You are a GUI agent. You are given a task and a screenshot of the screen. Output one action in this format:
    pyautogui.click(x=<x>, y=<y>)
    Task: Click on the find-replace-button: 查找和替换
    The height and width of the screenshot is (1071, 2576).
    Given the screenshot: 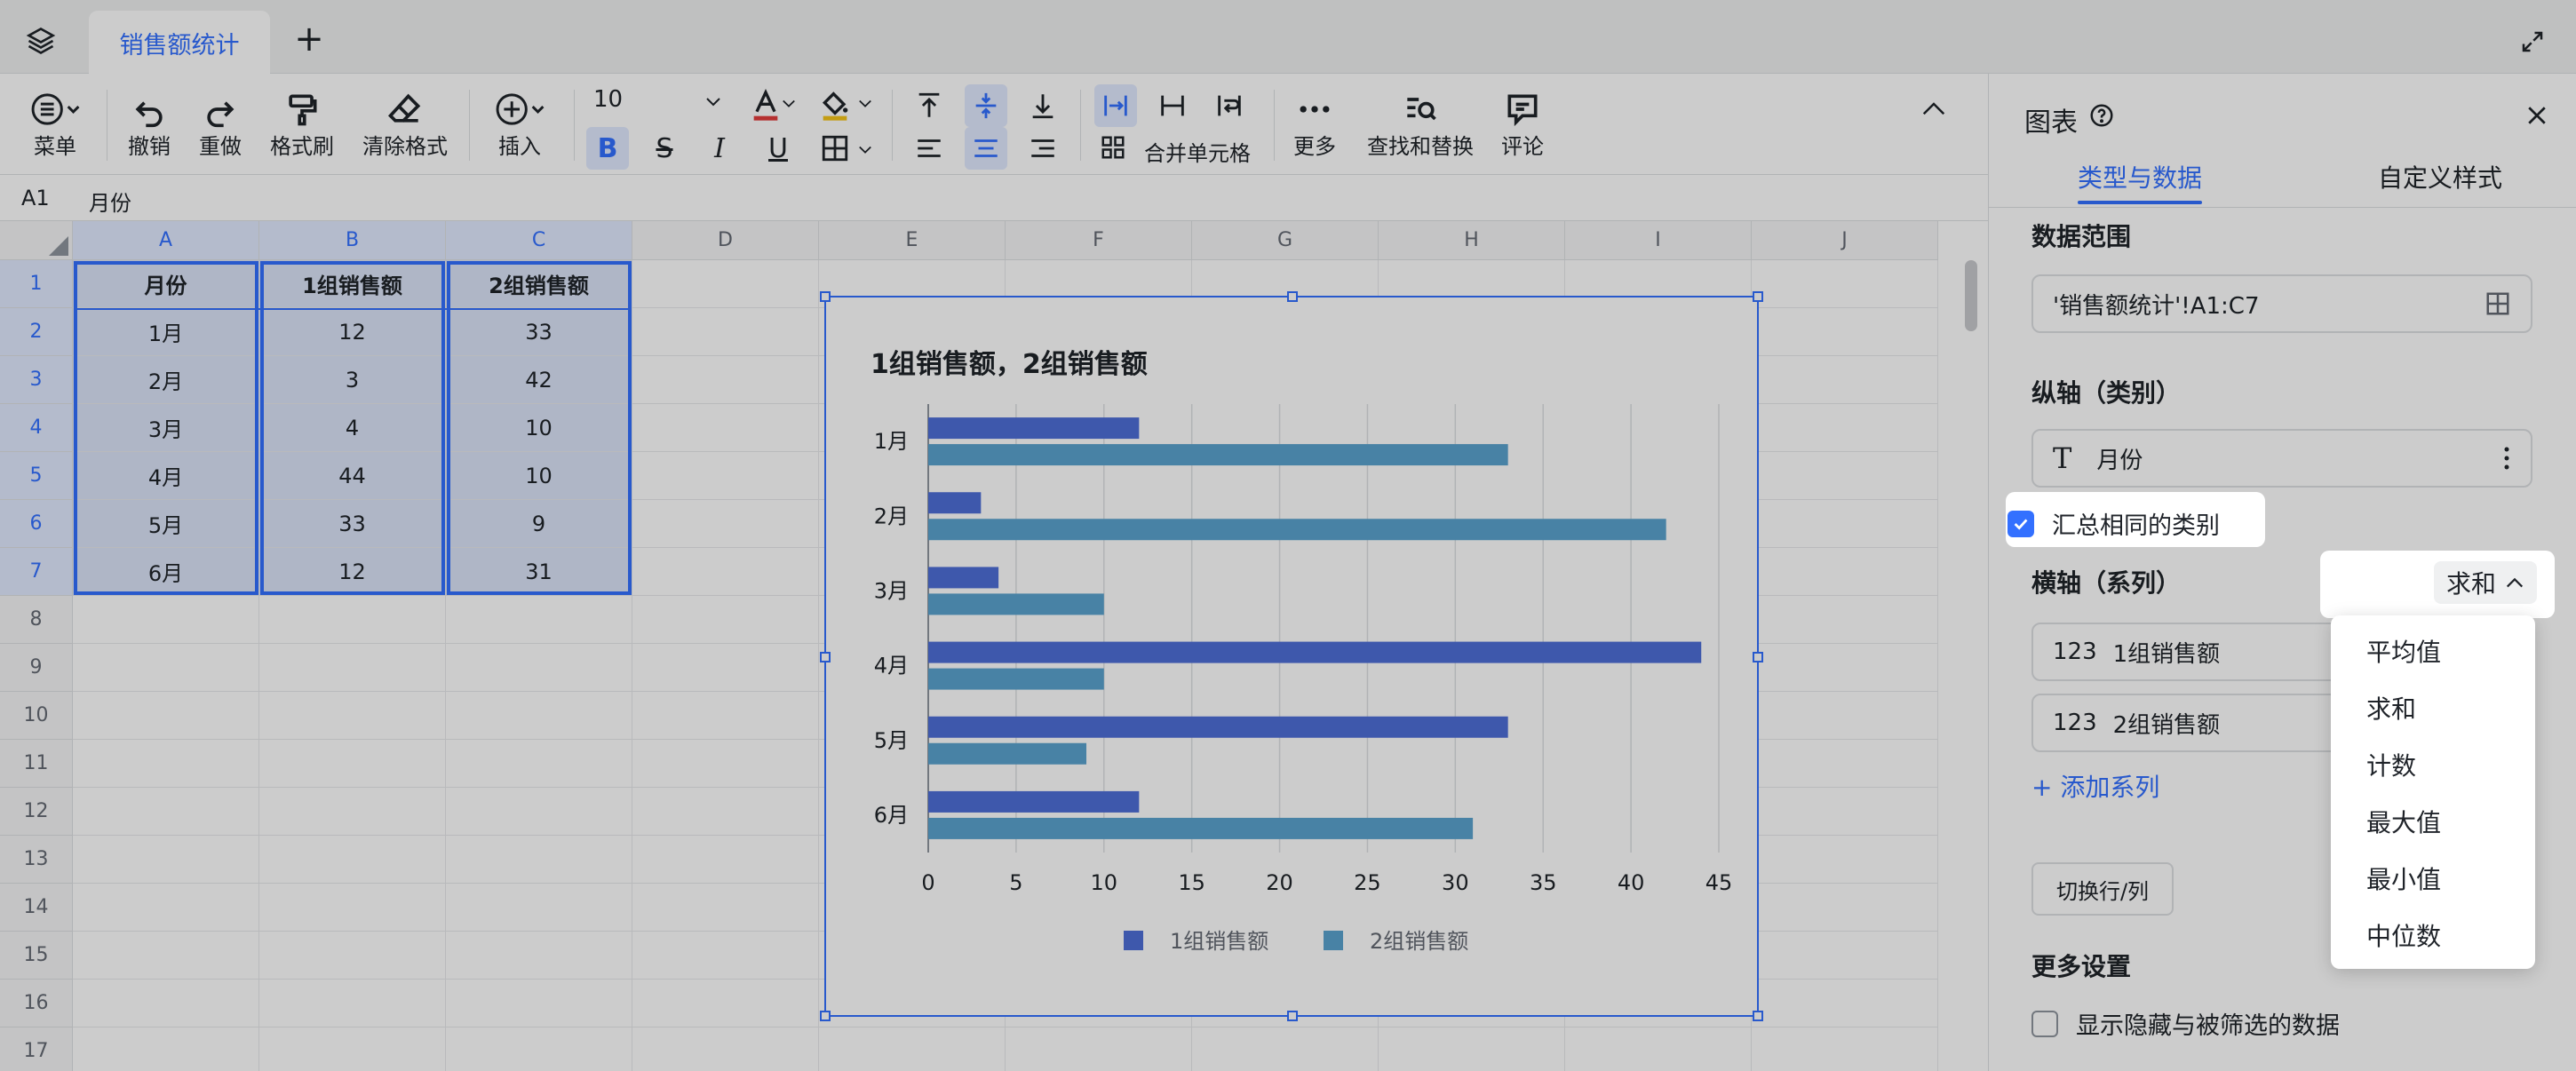 What is the action you would take?
    pyautogui.click(x=1420, y=125)
    